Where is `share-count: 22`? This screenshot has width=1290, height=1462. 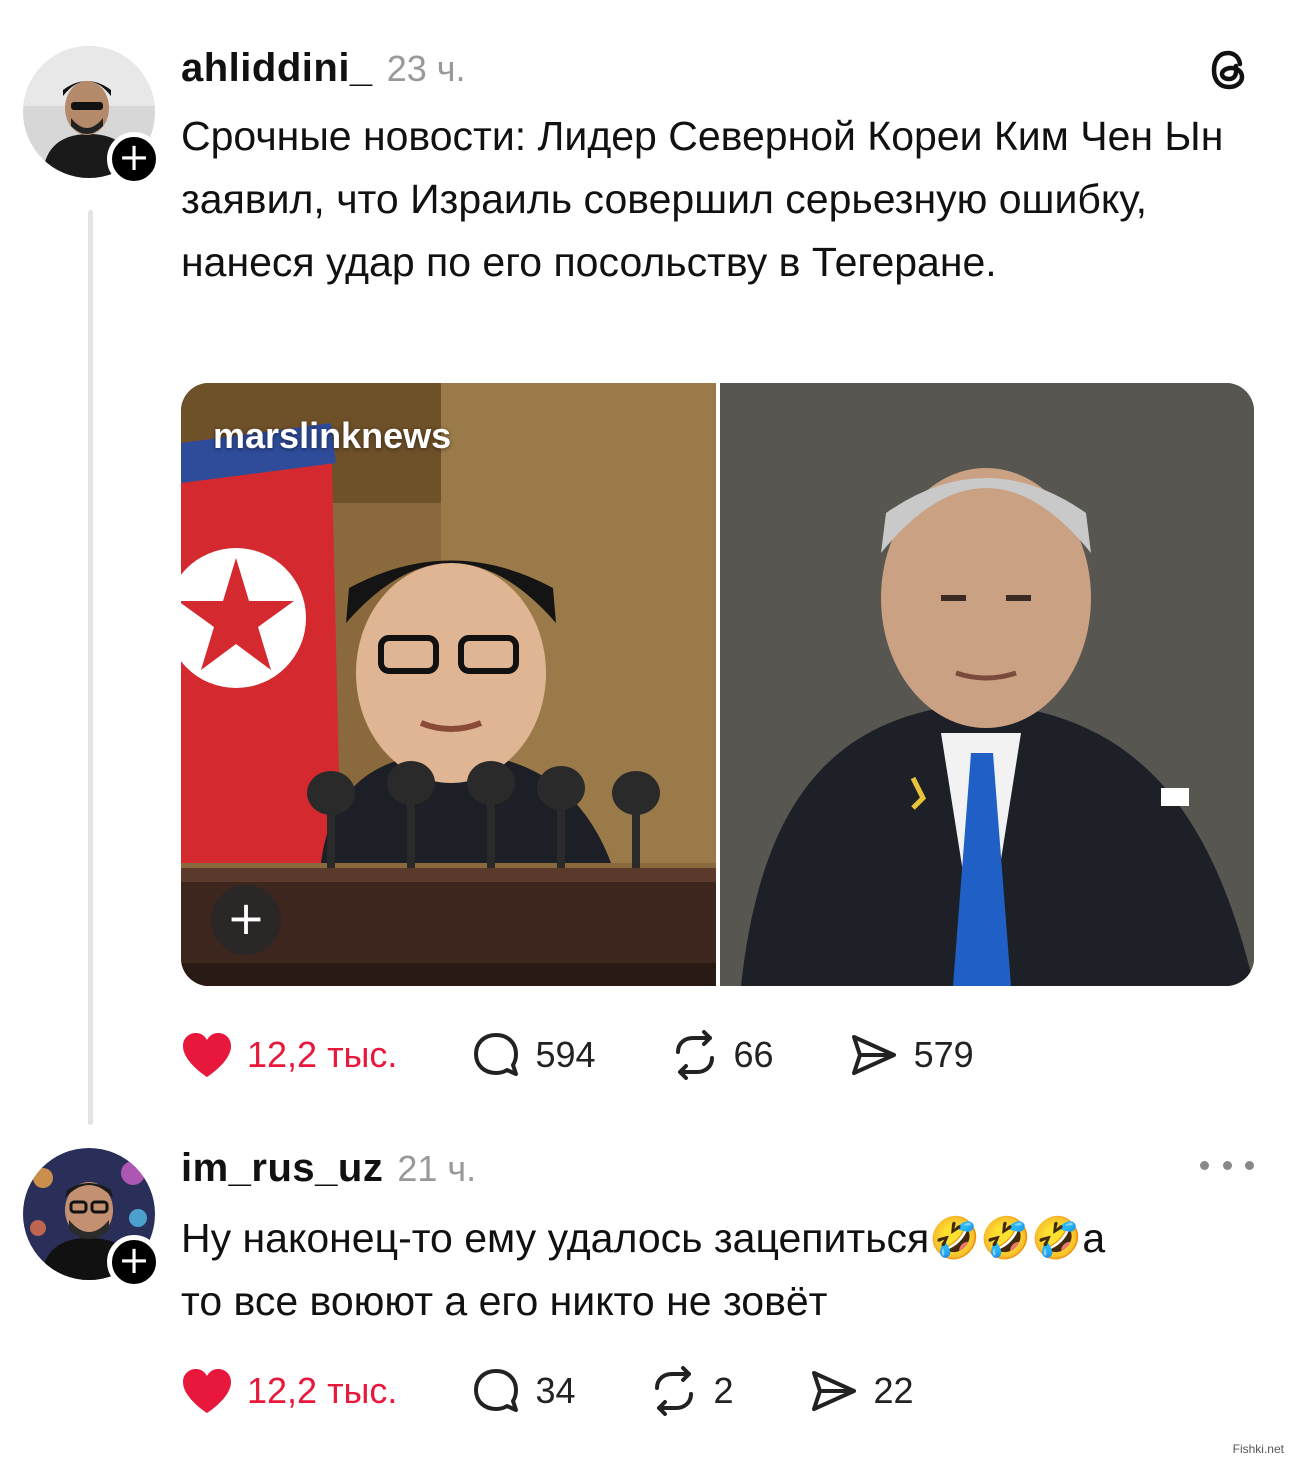
share-count: 22 is located at coordinates (893, 1390).